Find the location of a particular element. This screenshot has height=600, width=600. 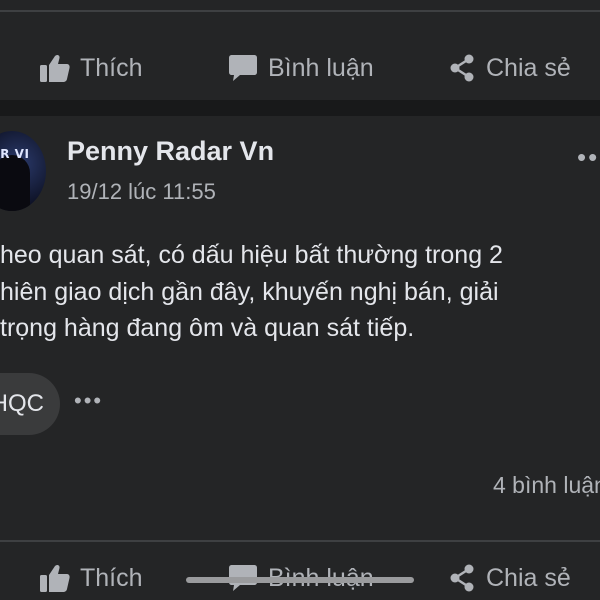

stock-tag-label: HQC is located at coordinates (22, 403).